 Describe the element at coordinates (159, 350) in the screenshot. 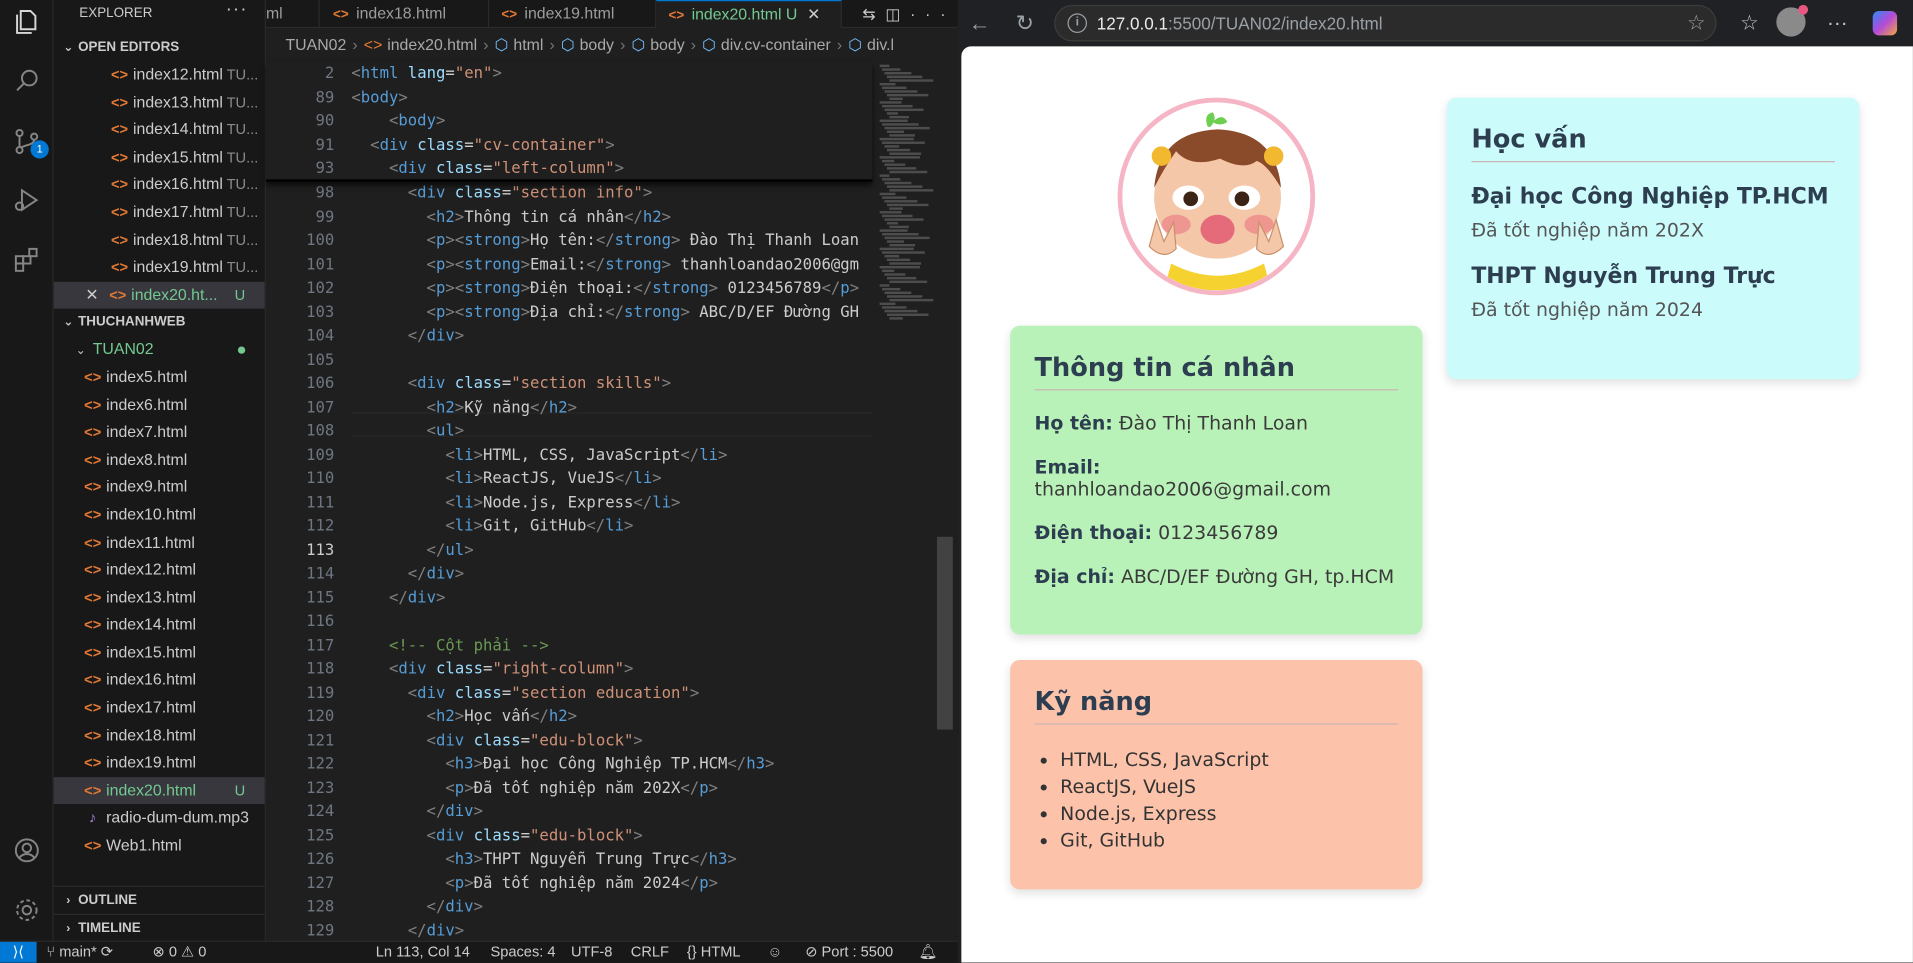

I see `folder-tuan02: ⌄ TUAN02` at that location.